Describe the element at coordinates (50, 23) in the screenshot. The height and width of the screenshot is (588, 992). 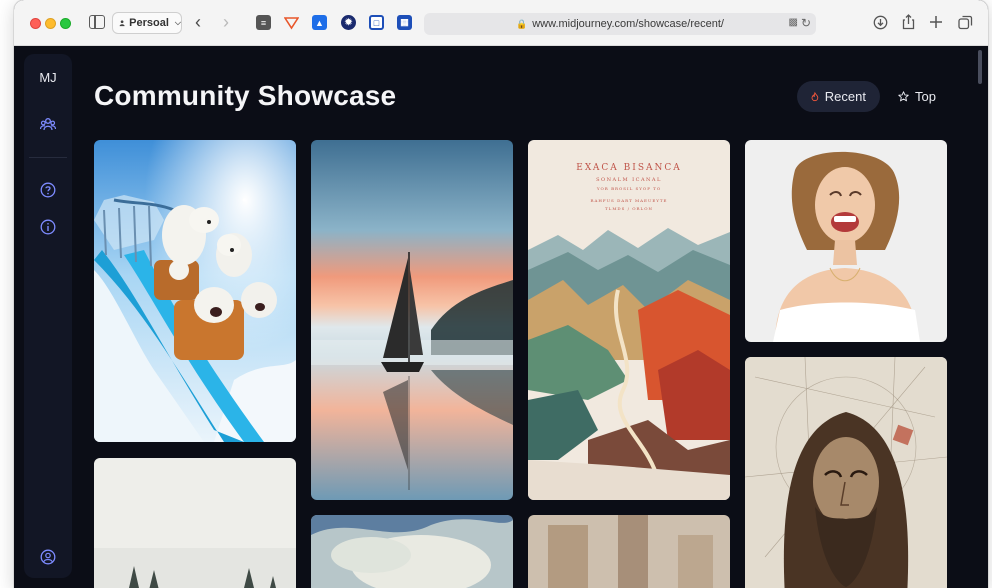
I see `minimize-window-button` at that location.